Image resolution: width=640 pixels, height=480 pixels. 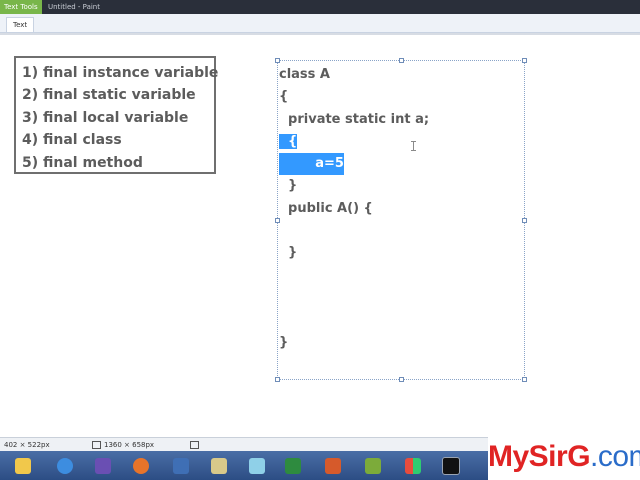 I want to click on list-item: 1) final instance variable, so click(x=120, y=73).